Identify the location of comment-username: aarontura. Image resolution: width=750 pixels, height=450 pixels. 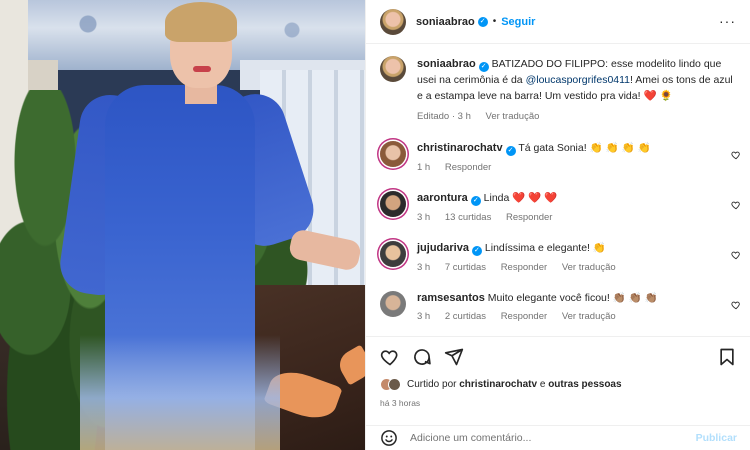
(442, 198).